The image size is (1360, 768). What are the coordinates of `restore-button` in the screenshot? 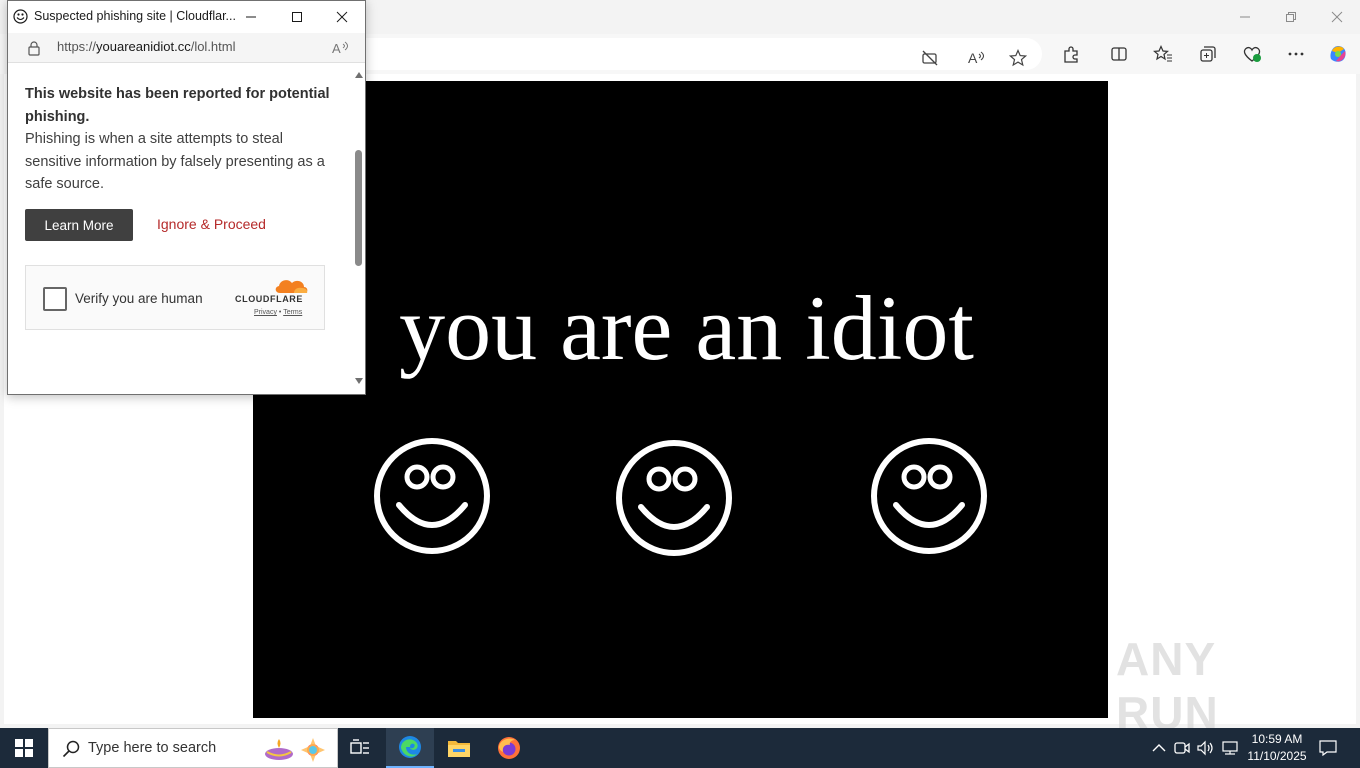 It's located at (1291, 17).